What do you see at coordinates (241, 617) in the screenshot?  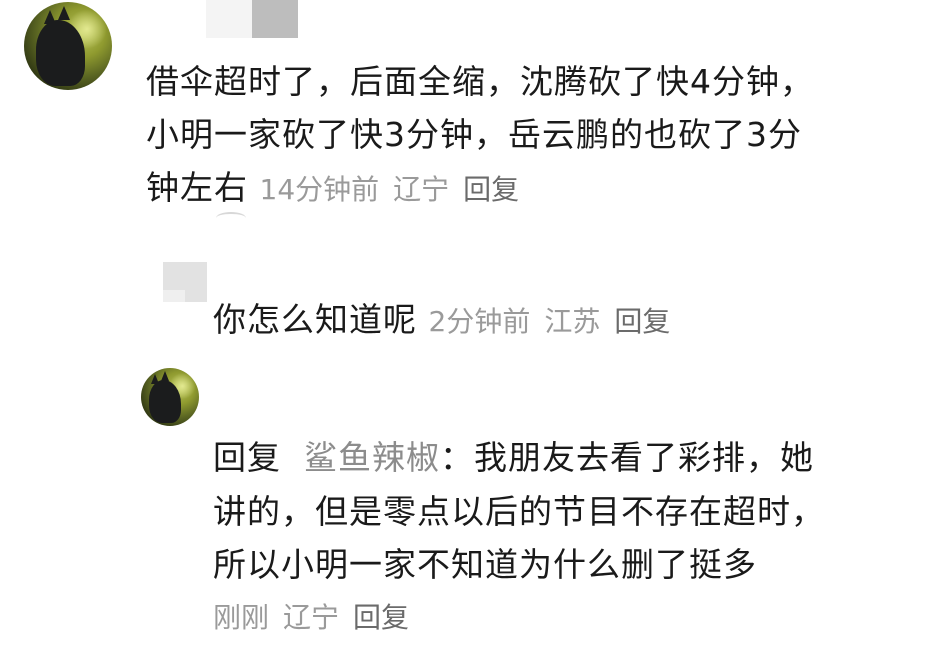 I see `reply-time: 刚刚` at bounding box center [241, 617].